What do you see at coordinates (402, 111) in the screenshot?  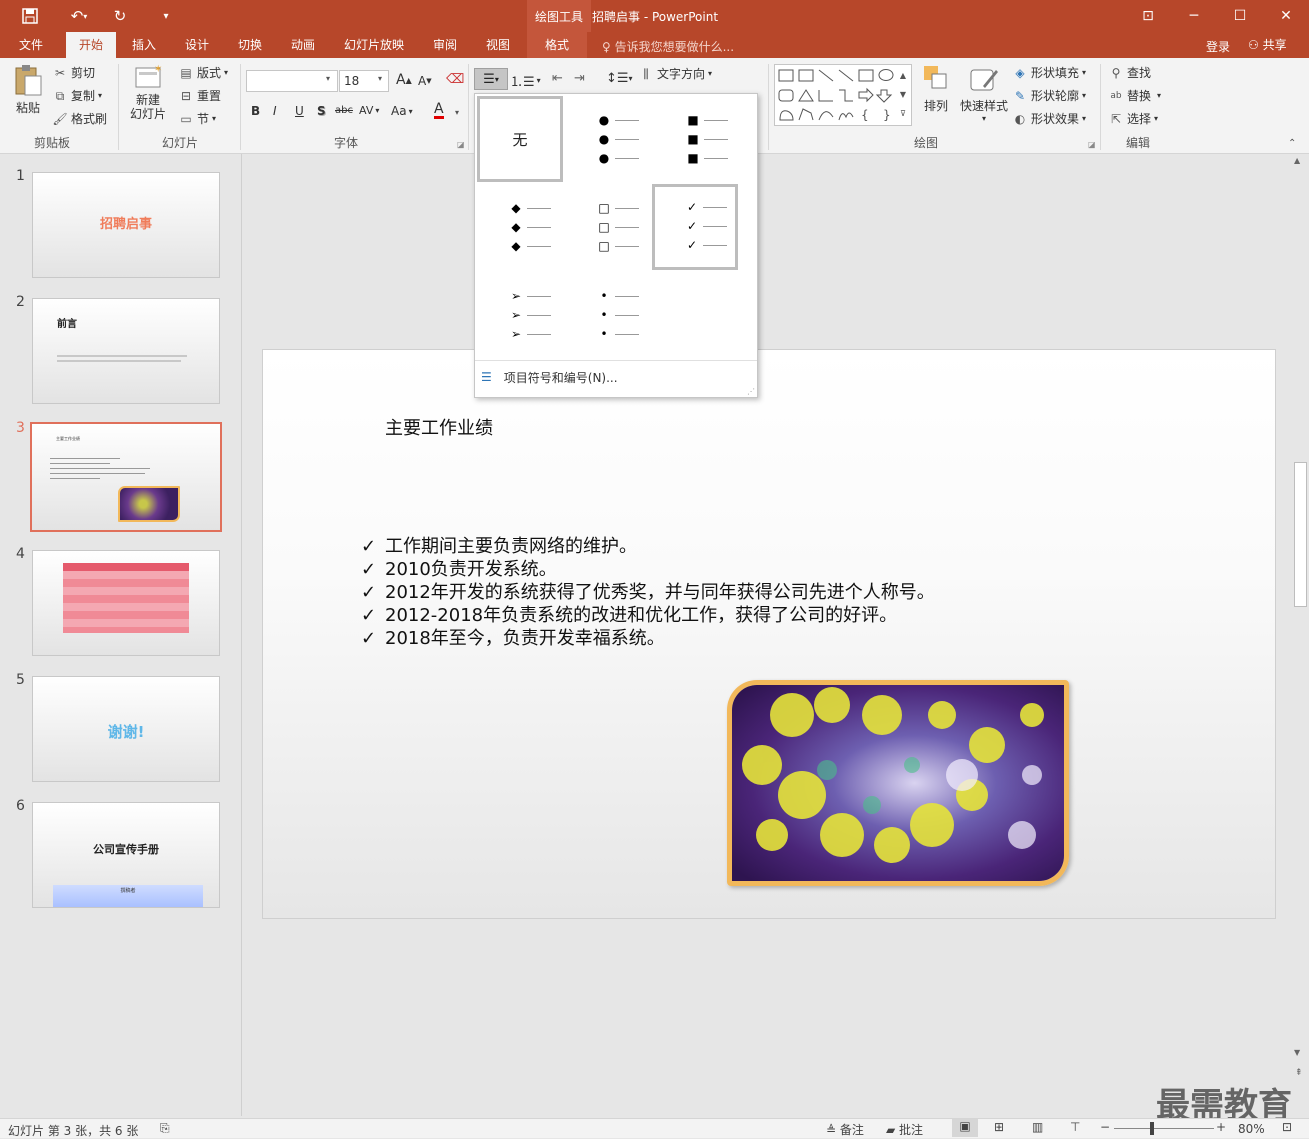 I see `change-case-button: Aa ▾` at bounding box center [402, 111].